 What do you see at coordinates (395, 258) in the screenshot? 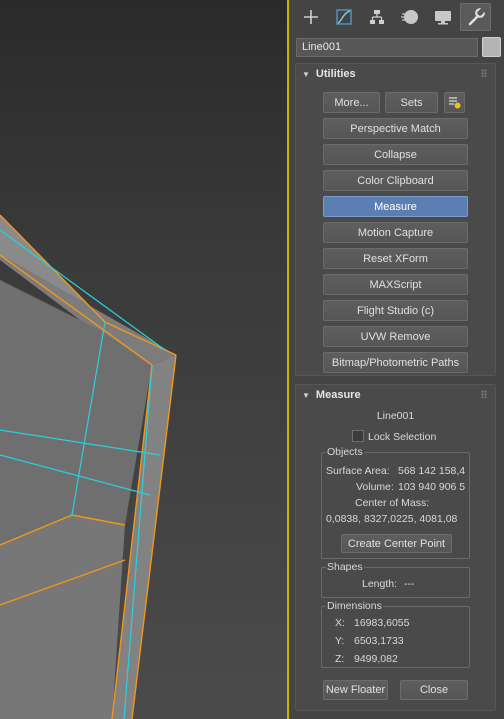
I see `utility-button-reset-xform: Reset XForm` at bounding box center [395, 258].